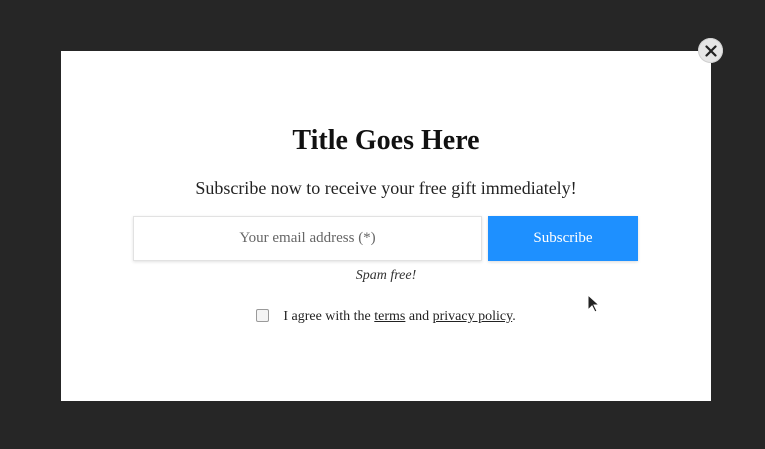 The width and height of the screenshot is (765, 449). I want to click on subscribe-button: Subscribe, so click(563, 238).